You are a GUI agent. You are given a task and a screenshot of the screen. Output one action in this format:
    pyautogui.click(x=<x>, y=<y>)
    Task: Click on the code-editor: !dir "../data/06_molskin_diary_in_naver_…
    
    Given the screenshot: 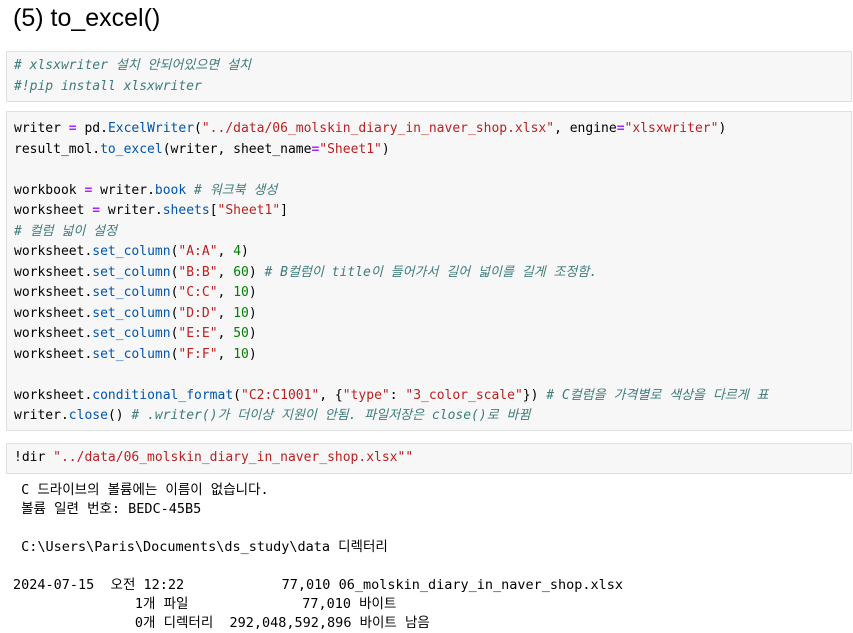 What is the action you would take?
    pyautogui.click(x=429, y=456)
    